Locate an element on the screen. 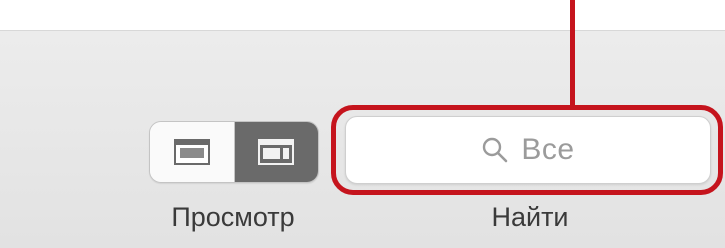 The height and width of the screenshot is (248, 725). view-mode-button-split is located at coordinates (276, 152).